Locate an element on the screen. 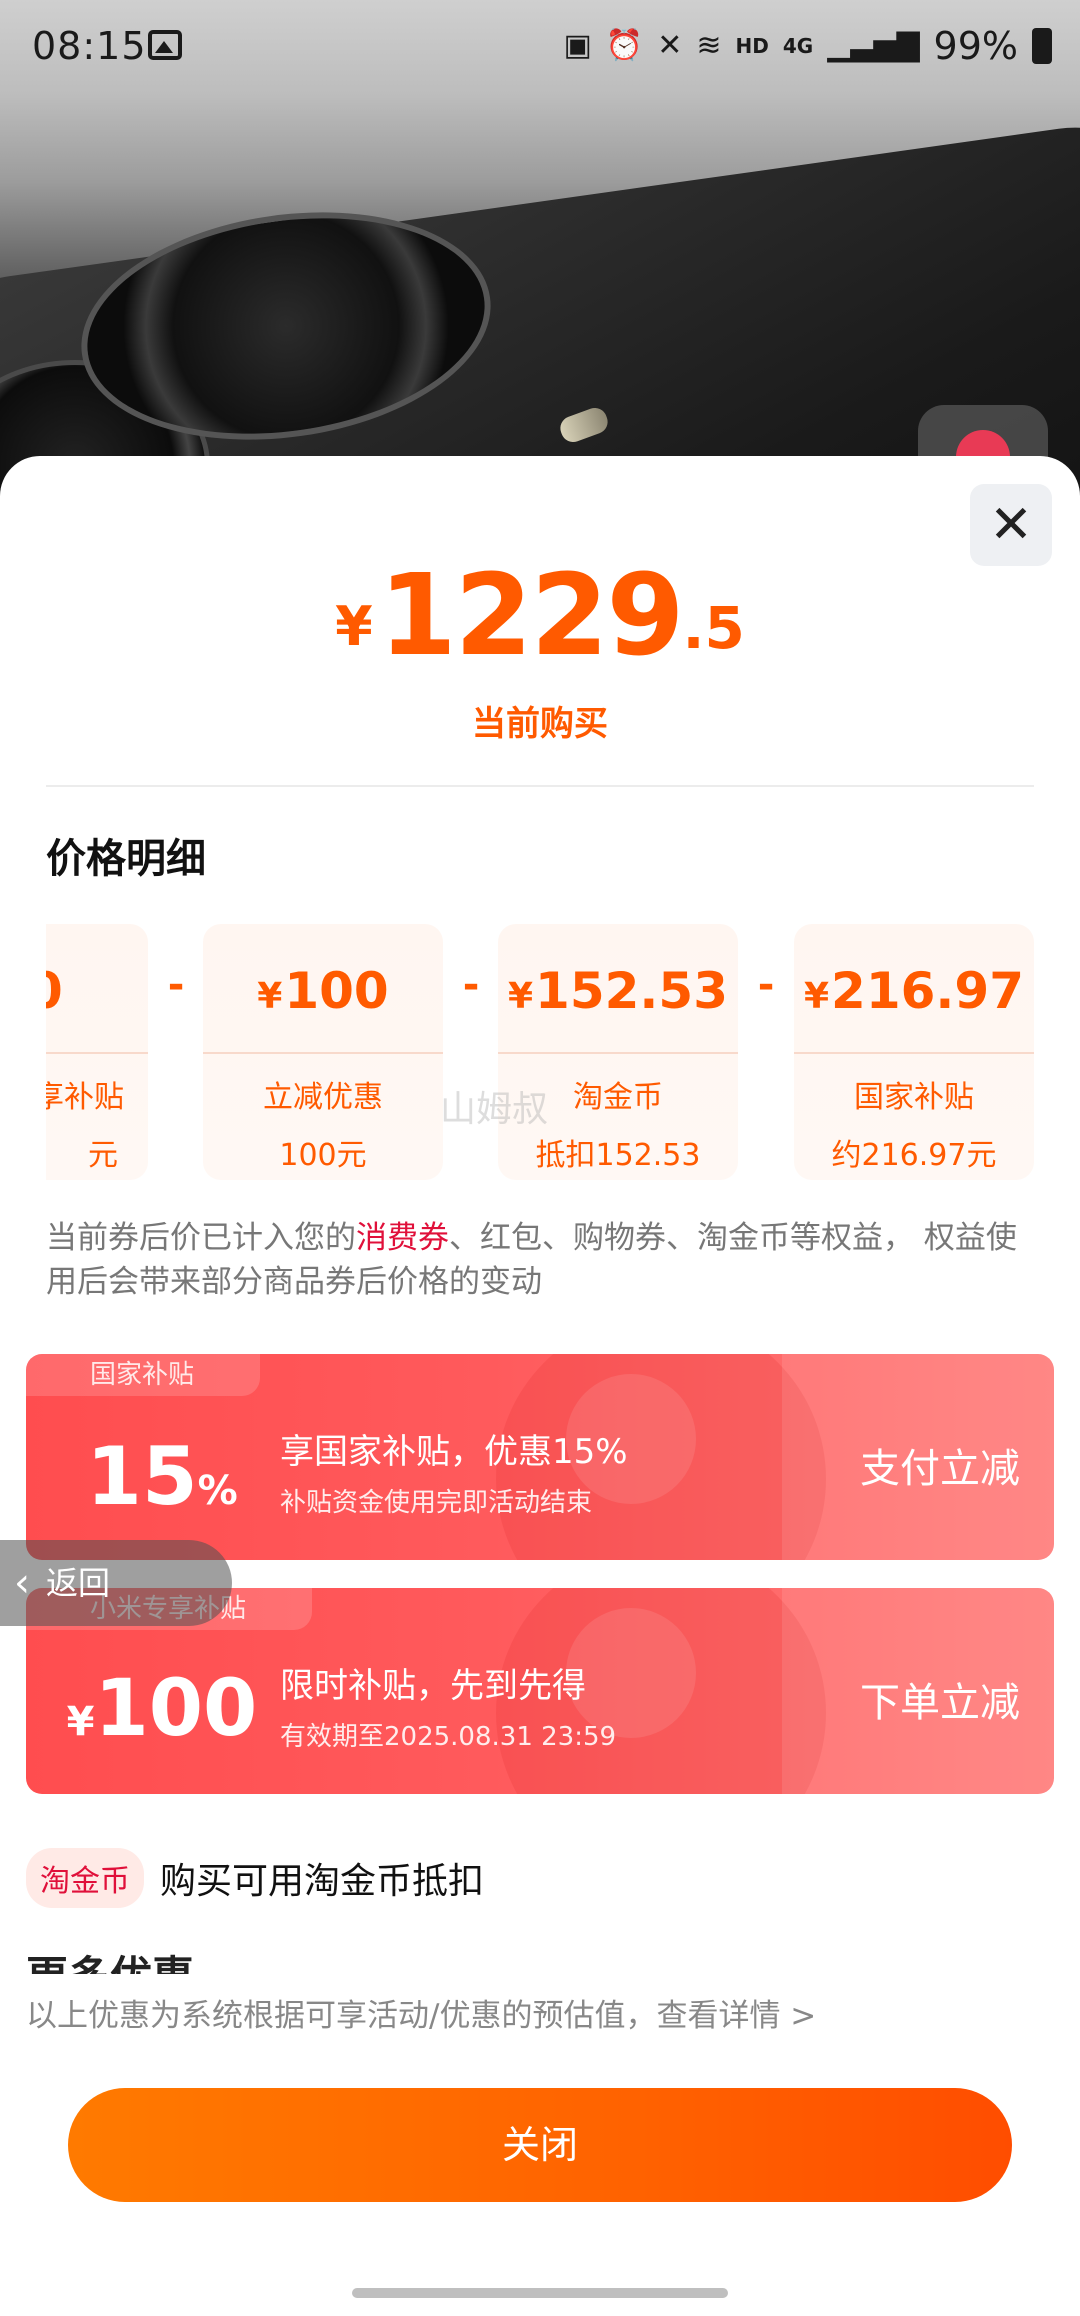 Image resolution: width=1080 pixels, height=2316 pixels. battery-icon is located at coordinates (1042, 46).